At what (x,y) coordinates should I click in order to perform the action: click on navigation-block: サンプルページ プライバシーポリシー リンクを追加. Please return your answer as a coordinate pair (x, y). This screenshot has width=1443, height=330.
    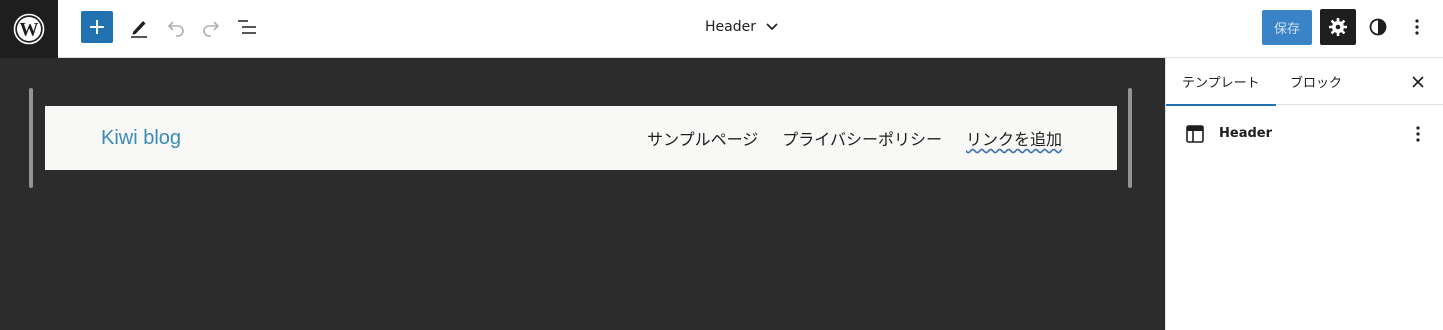
    Looking at the image, I should click on (854, 138).